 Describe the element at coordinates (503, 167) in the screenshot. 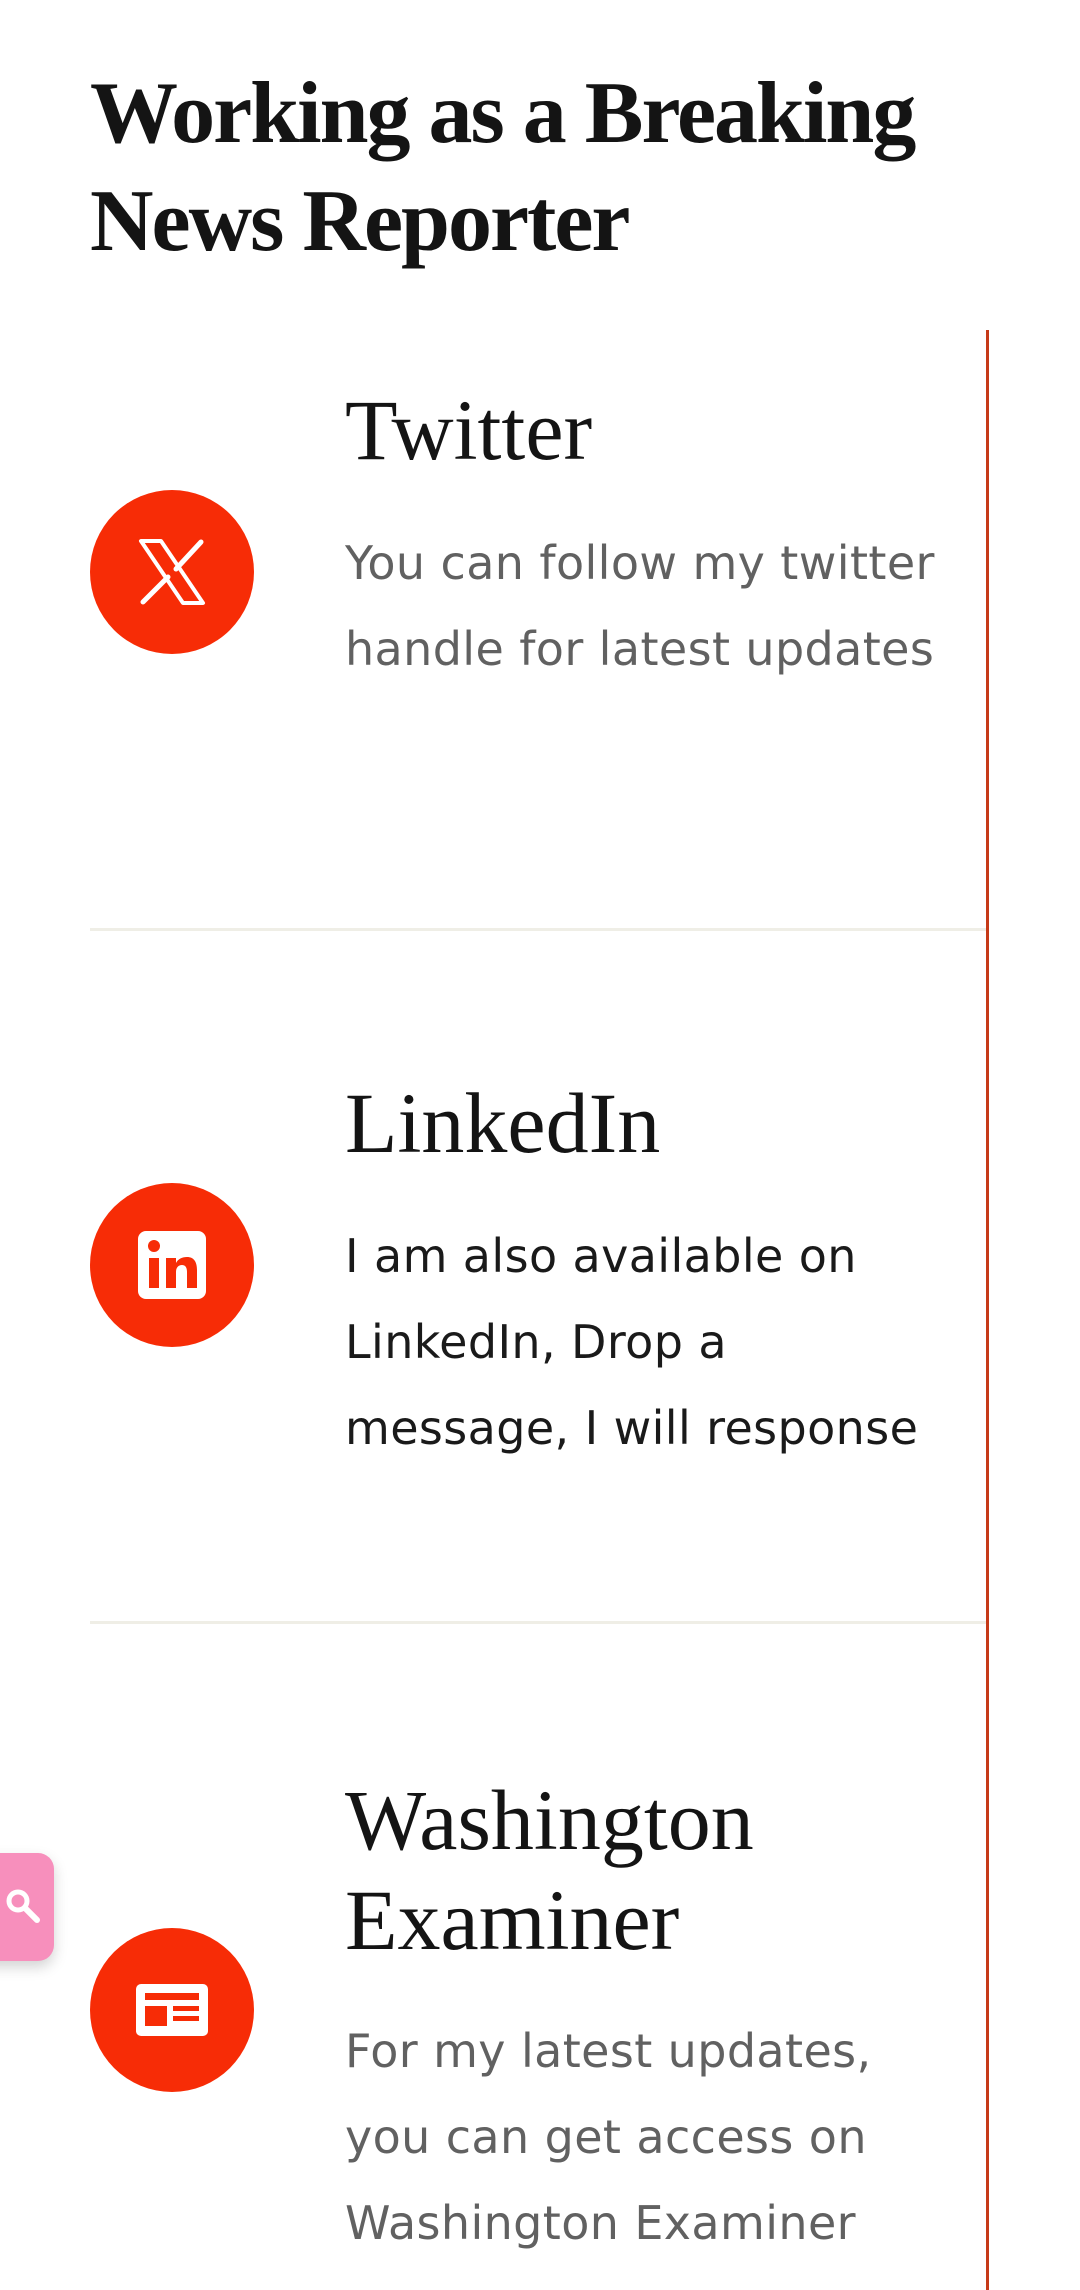

I see `page-title: Working as a Breaking News Reporter` at that location.